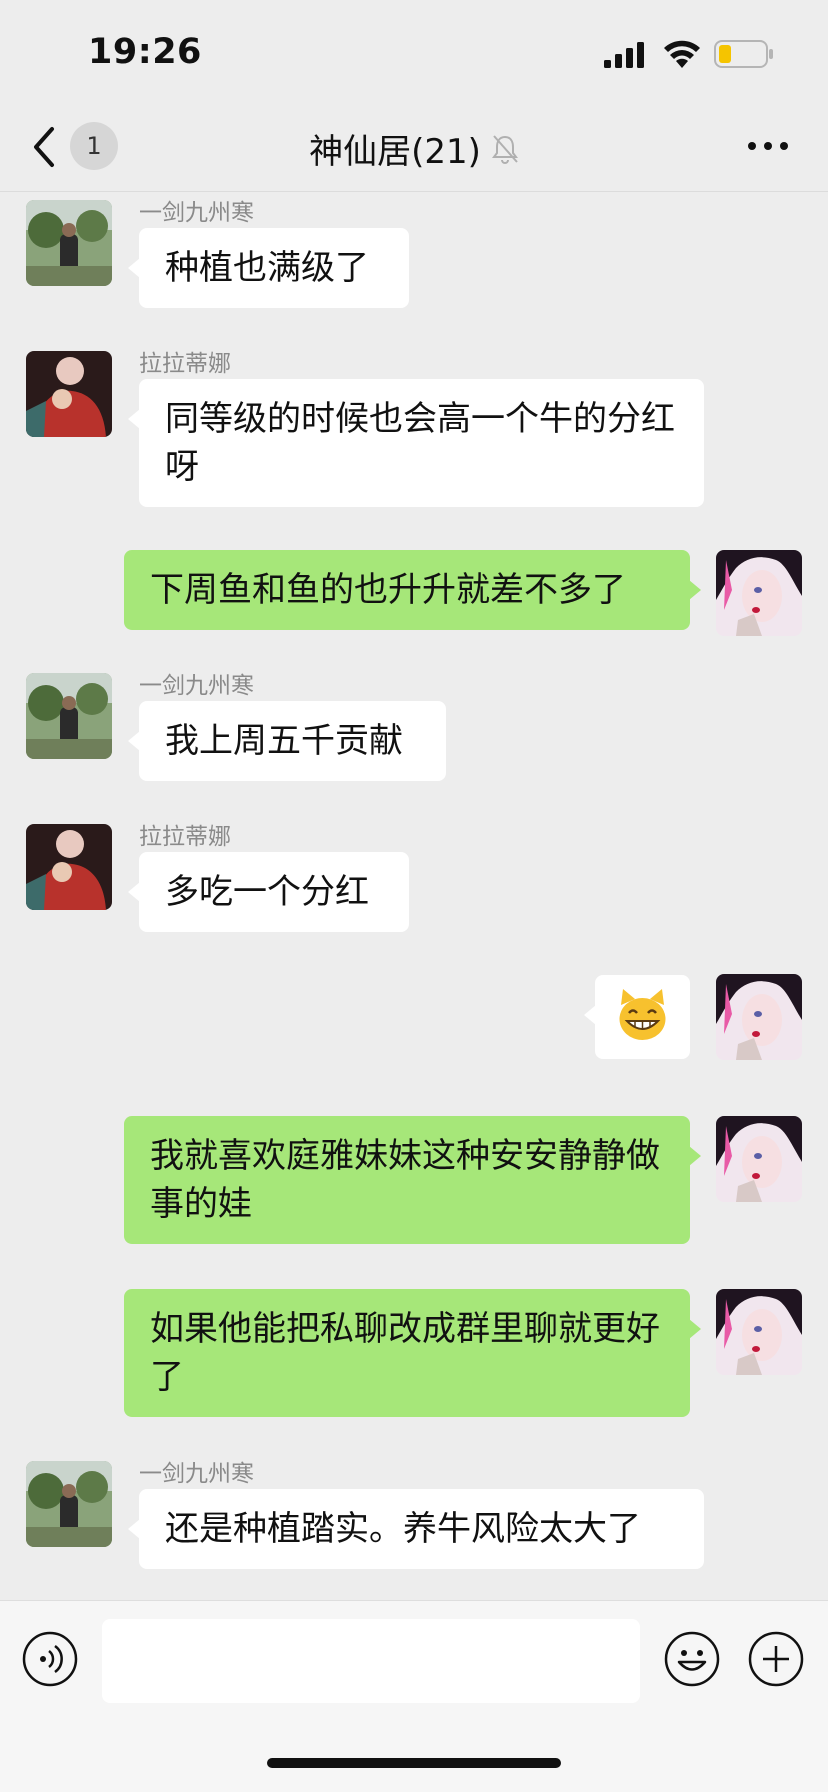  Describe the element at coordinates (395, 152) in the screenshot. I see `chat-title: 神仙居(21)` at that location.